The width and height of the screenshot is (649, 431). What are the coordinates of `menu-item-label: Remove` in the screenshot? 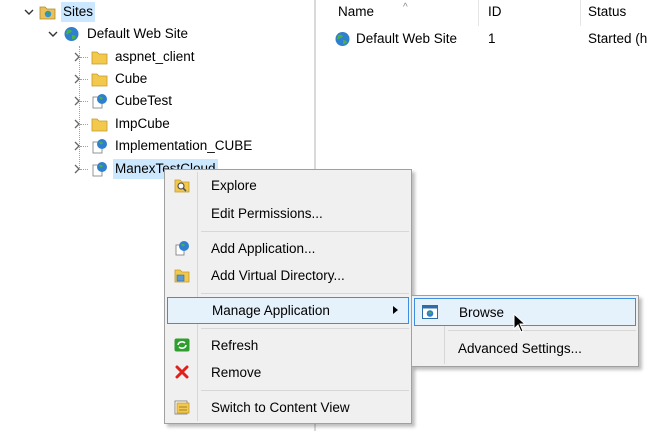 It's located at (236, 372).